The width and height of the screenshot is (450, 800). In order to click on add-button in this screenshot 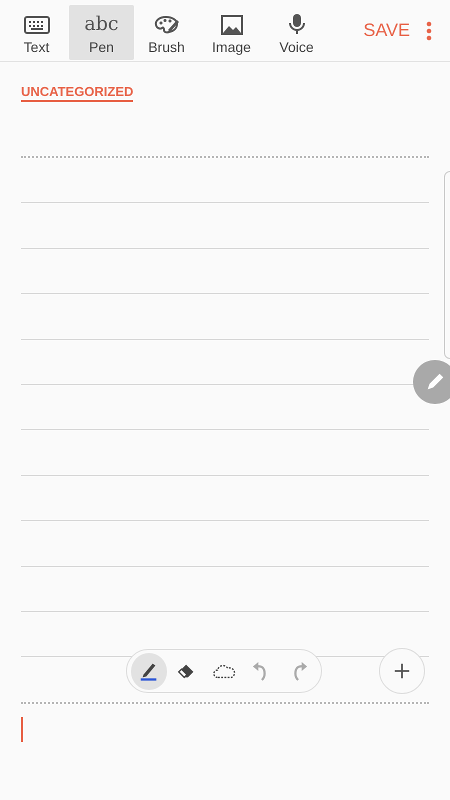, I will do `click(402, 671)`.